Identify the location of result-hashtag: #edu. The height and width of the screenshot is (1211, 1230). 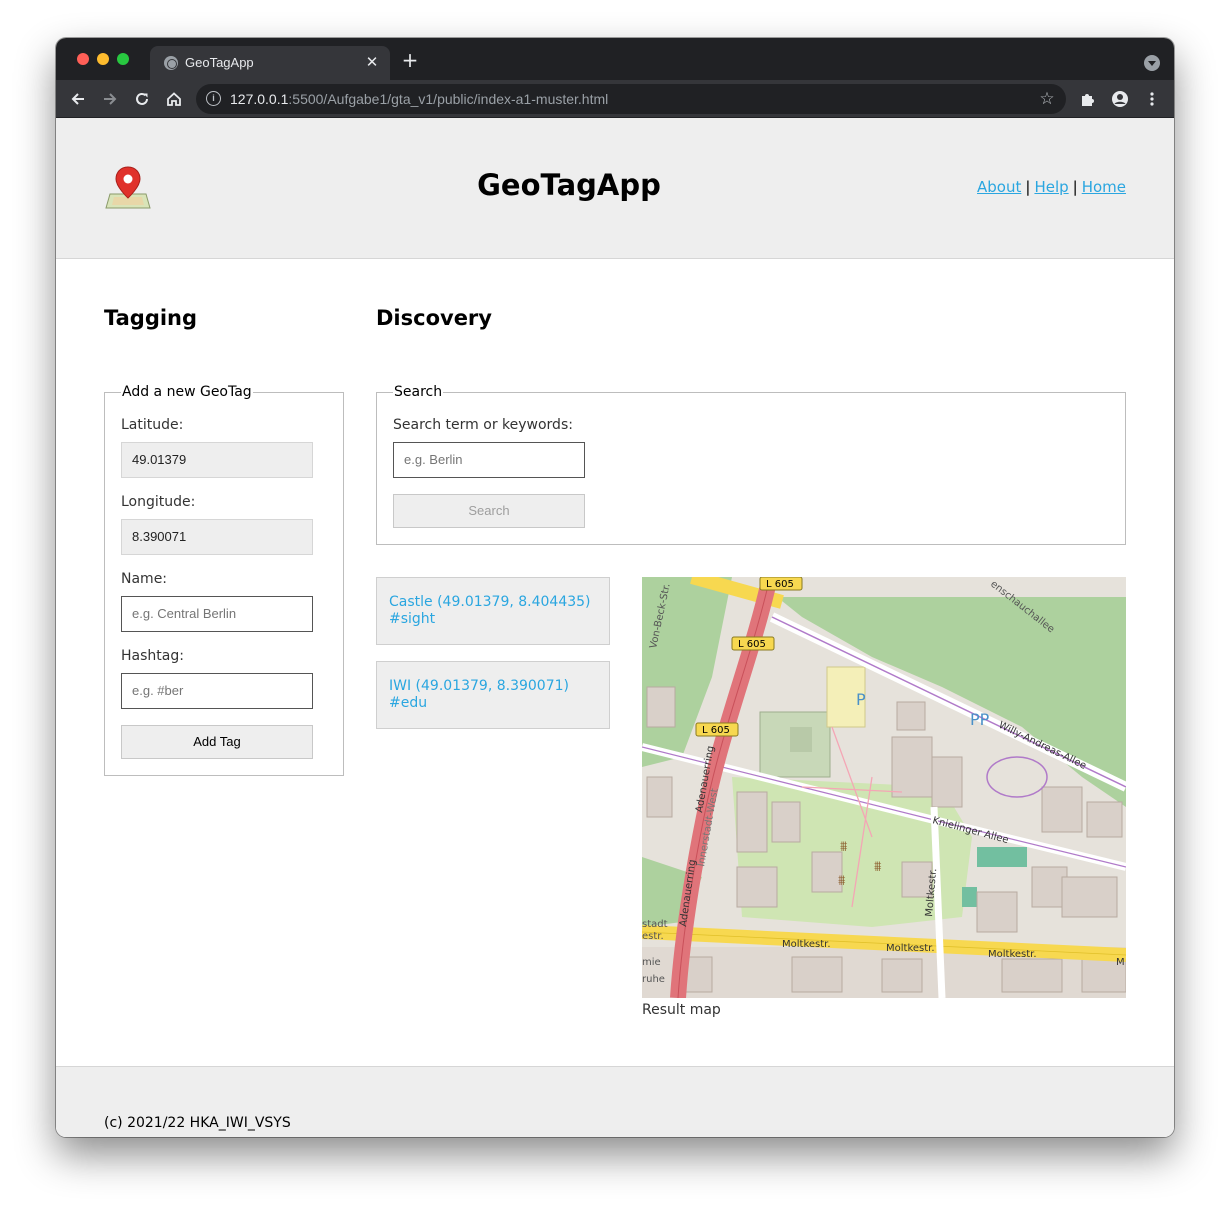
(408, 703).